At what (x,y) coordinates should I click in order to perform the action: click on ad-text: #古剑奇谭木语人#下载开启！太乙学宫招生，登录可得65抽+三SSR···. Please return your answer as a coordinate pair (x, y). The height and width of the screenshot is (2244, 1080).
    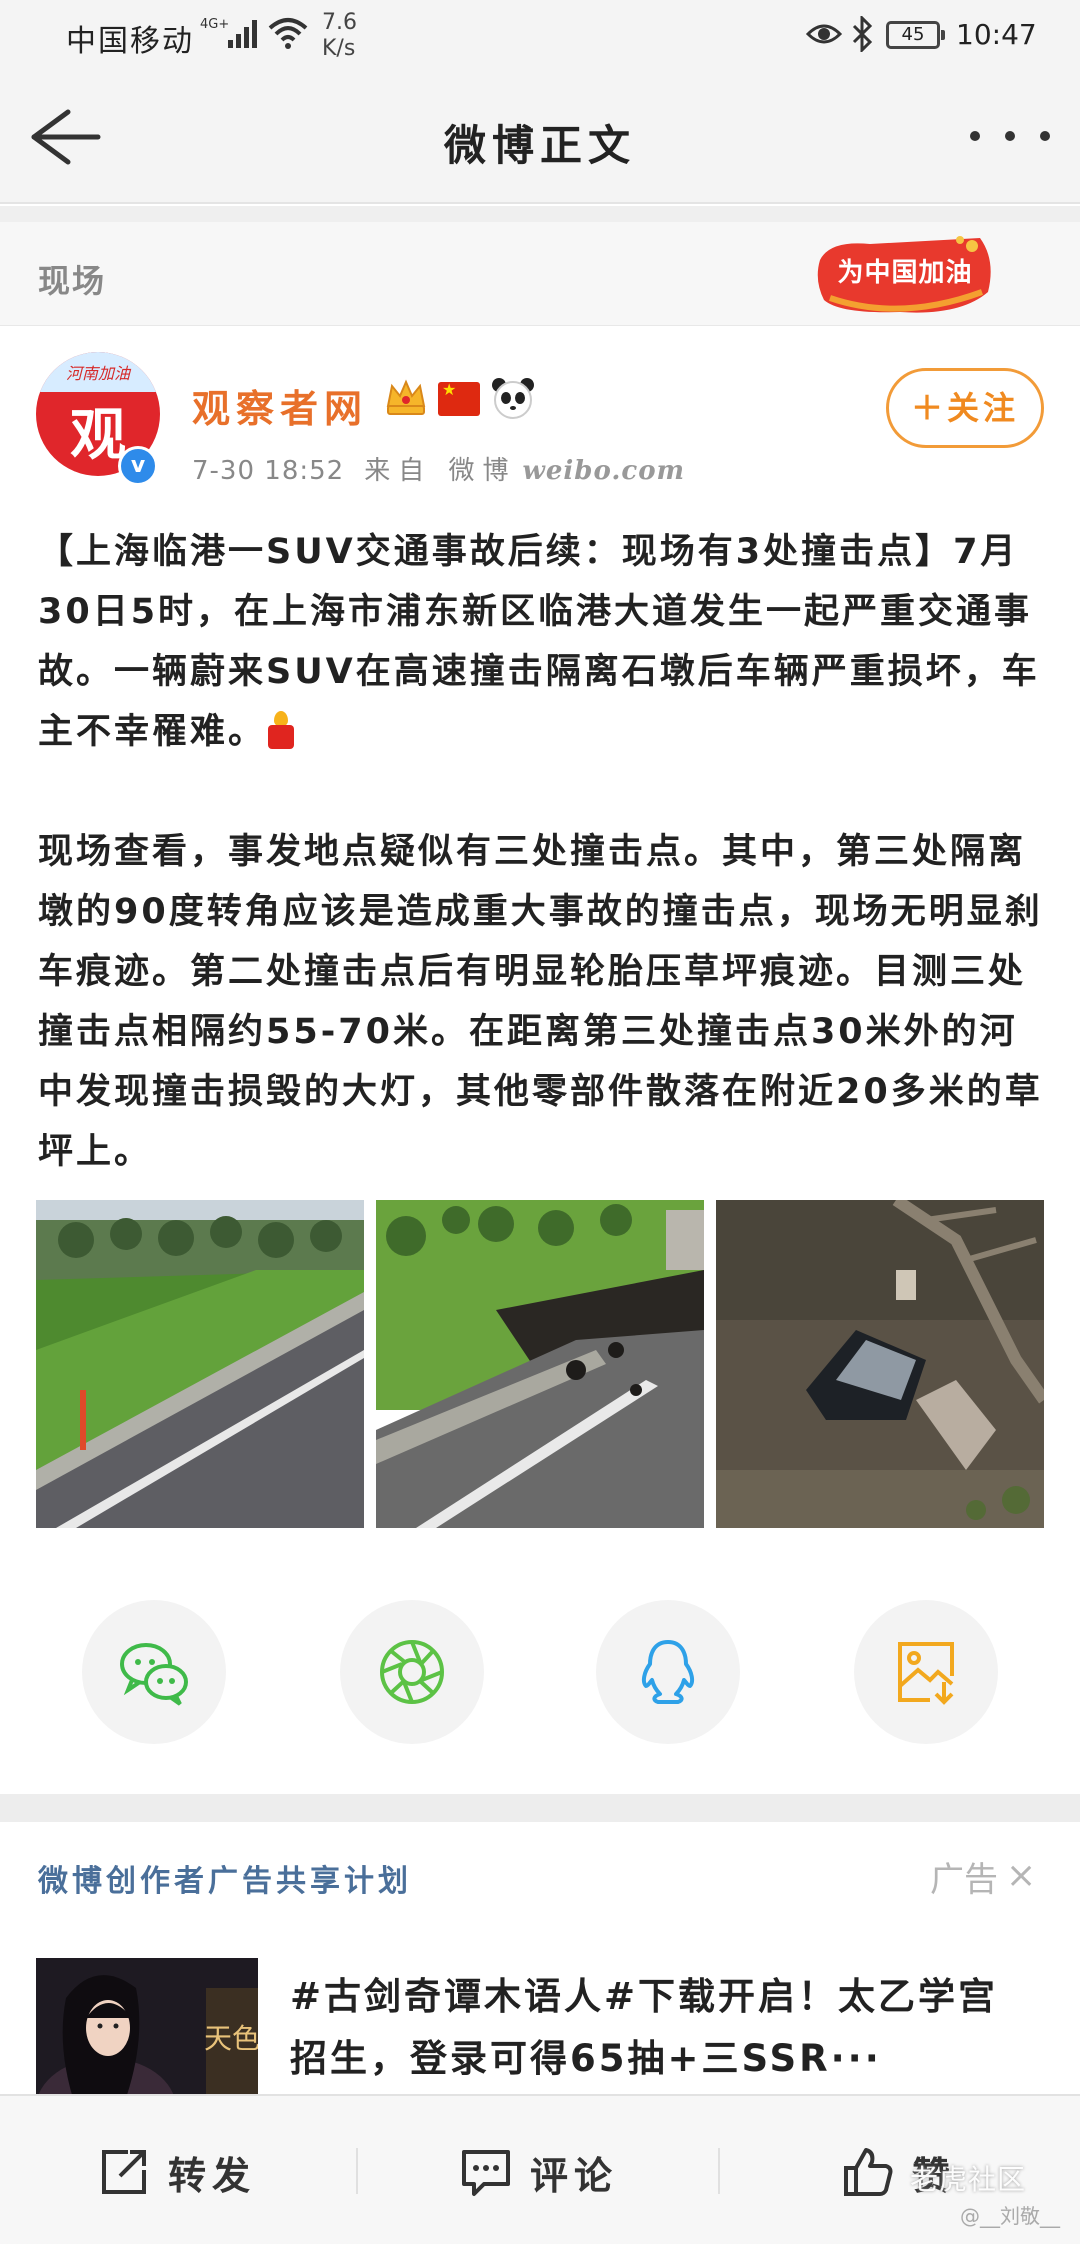
    Looking at the image, I should click on (660, 2028).